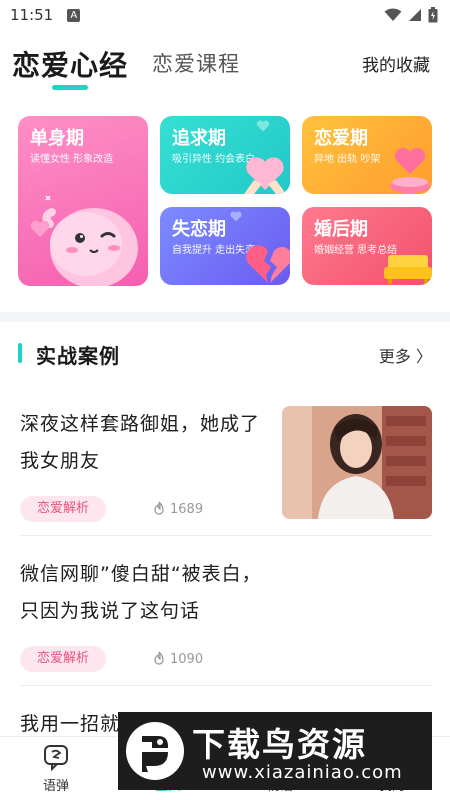 The width and height of the screenshot is (450, 800). I want to click on stage-card-married: 婚后期 婚姻经营 思考总结, so click(367, 246).